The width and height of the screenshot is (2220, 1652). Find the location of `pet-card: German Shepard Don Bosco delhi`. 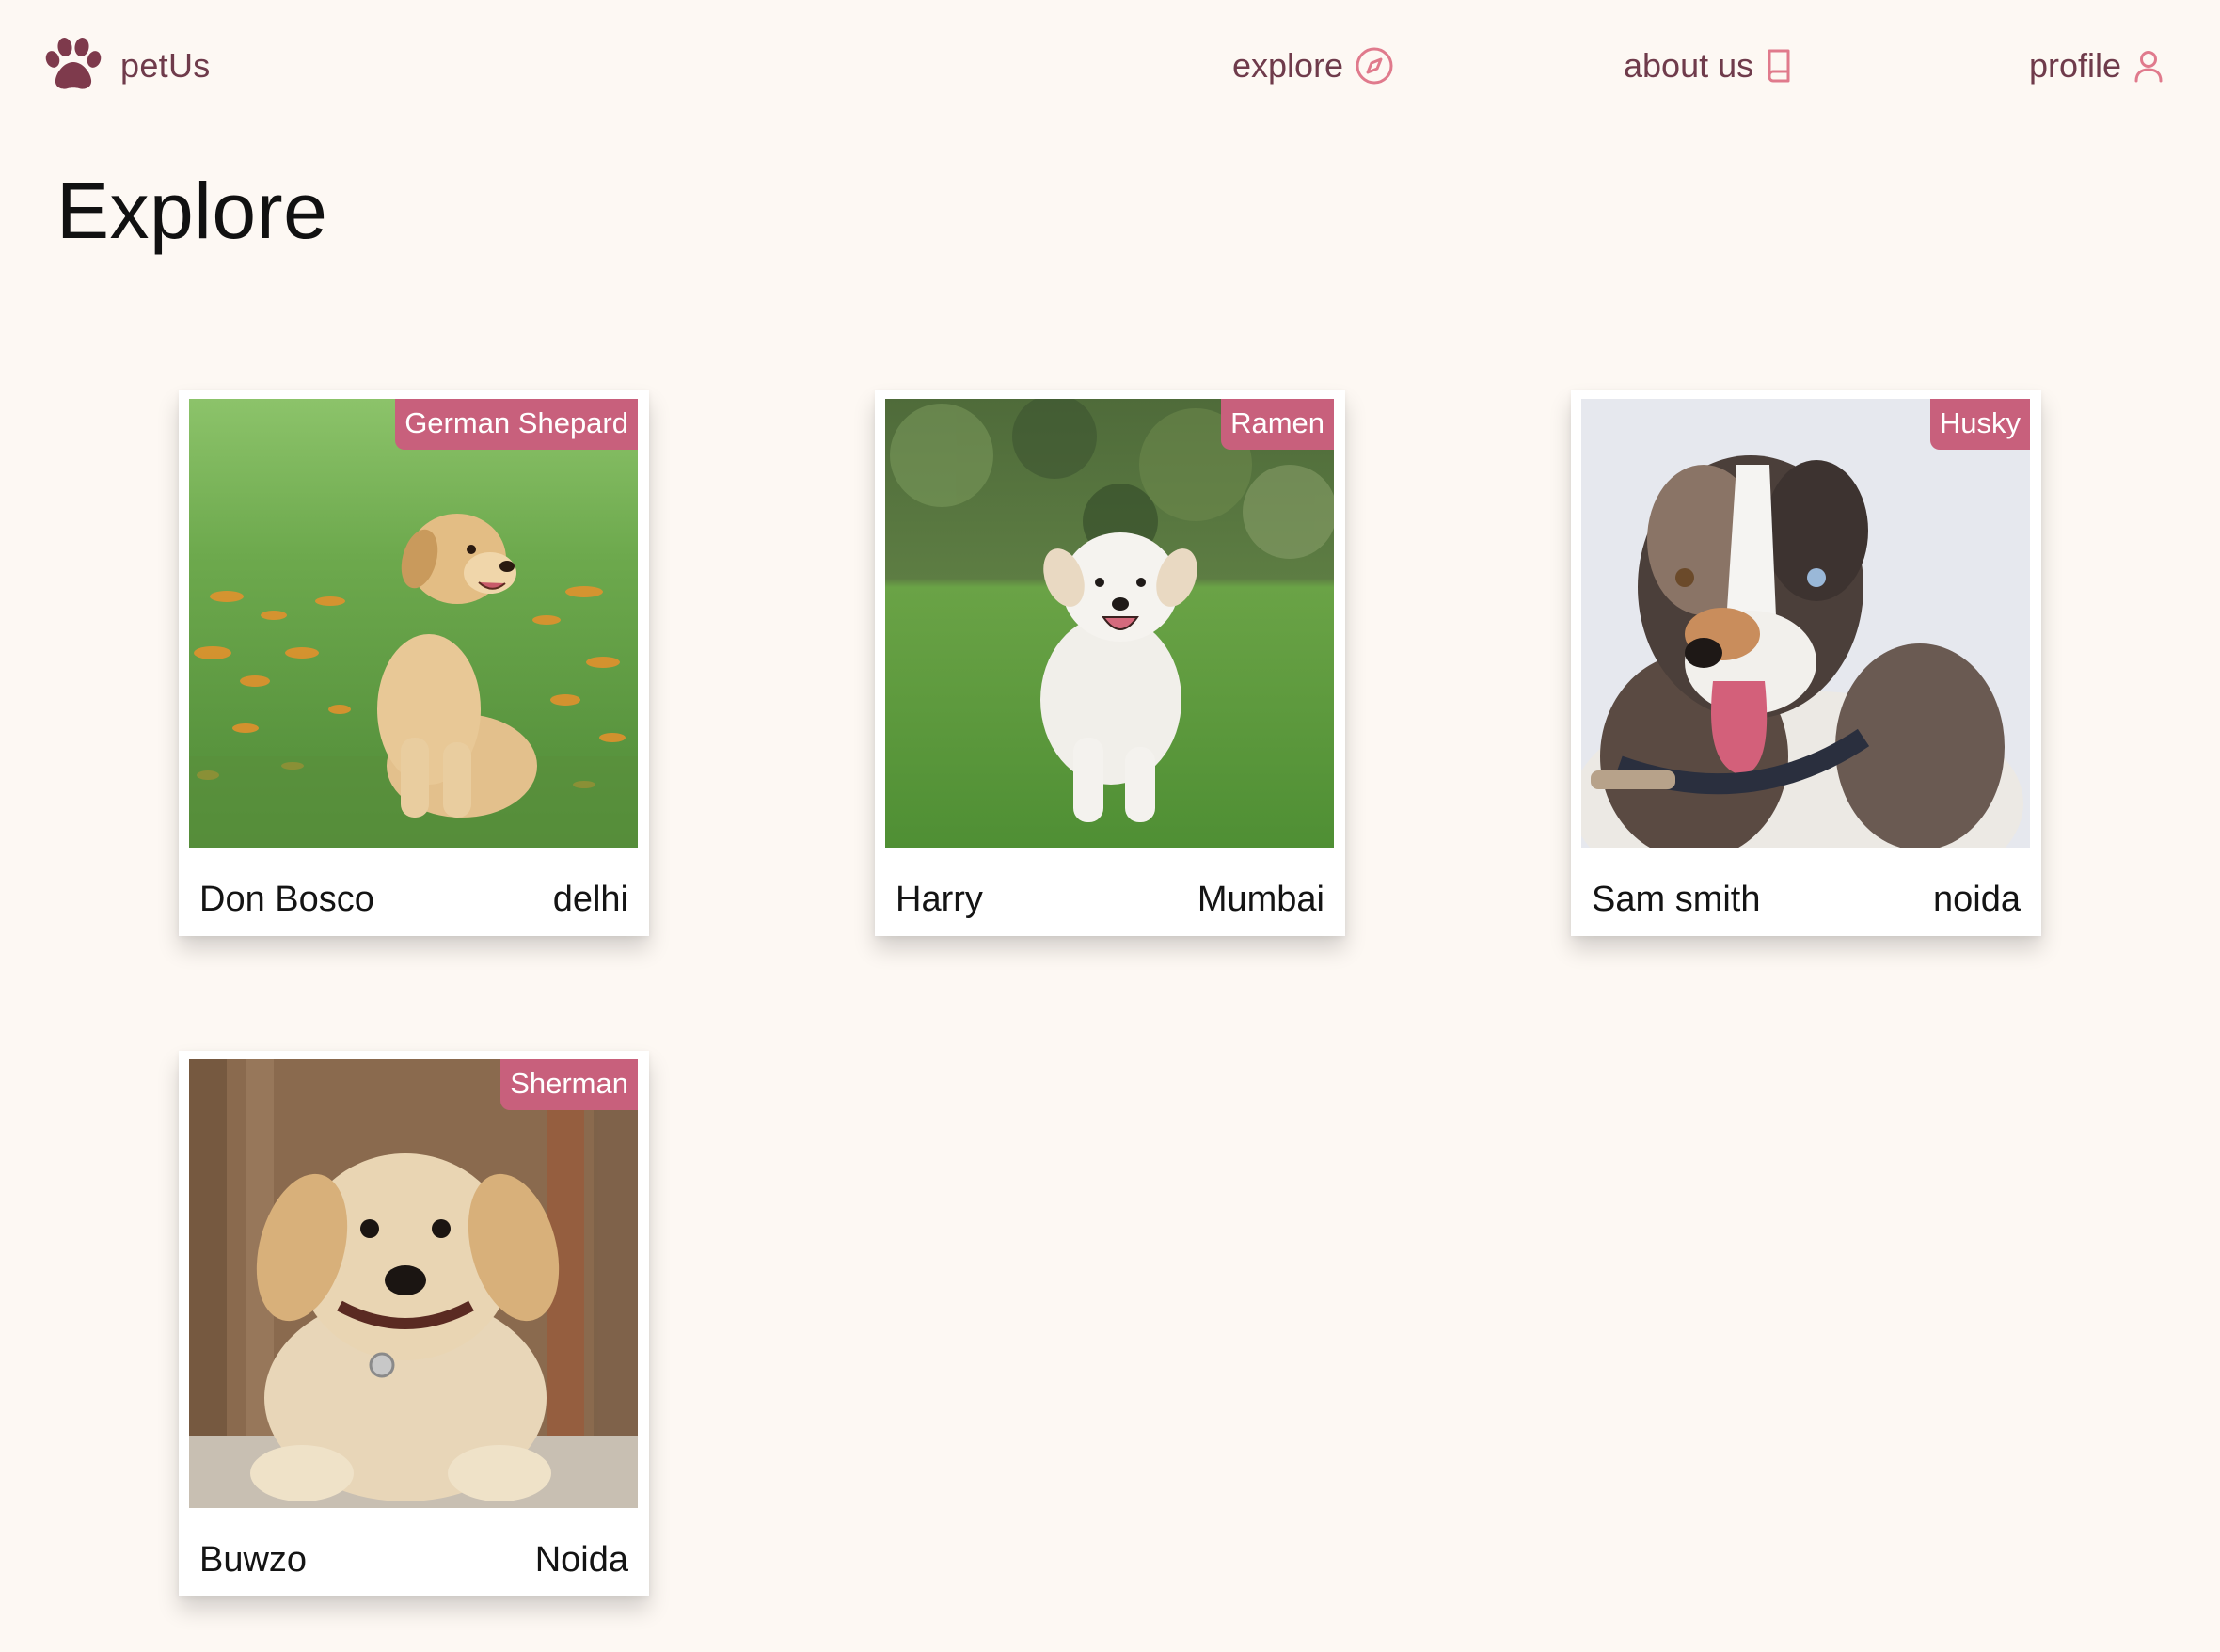

pet-card: German Shepard Don Bosco delhi is located at coordinates (414, 663).